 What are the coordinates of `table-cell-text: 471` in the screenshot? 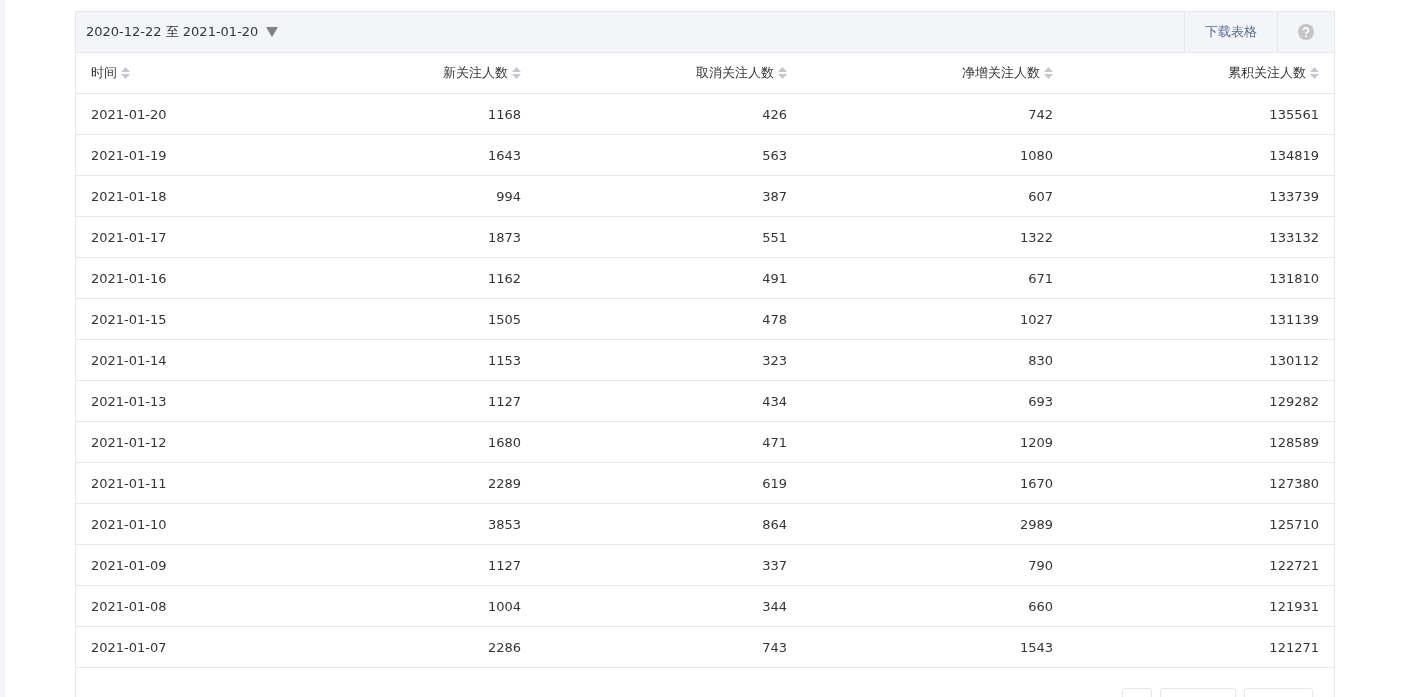 It's located at (774, 442).